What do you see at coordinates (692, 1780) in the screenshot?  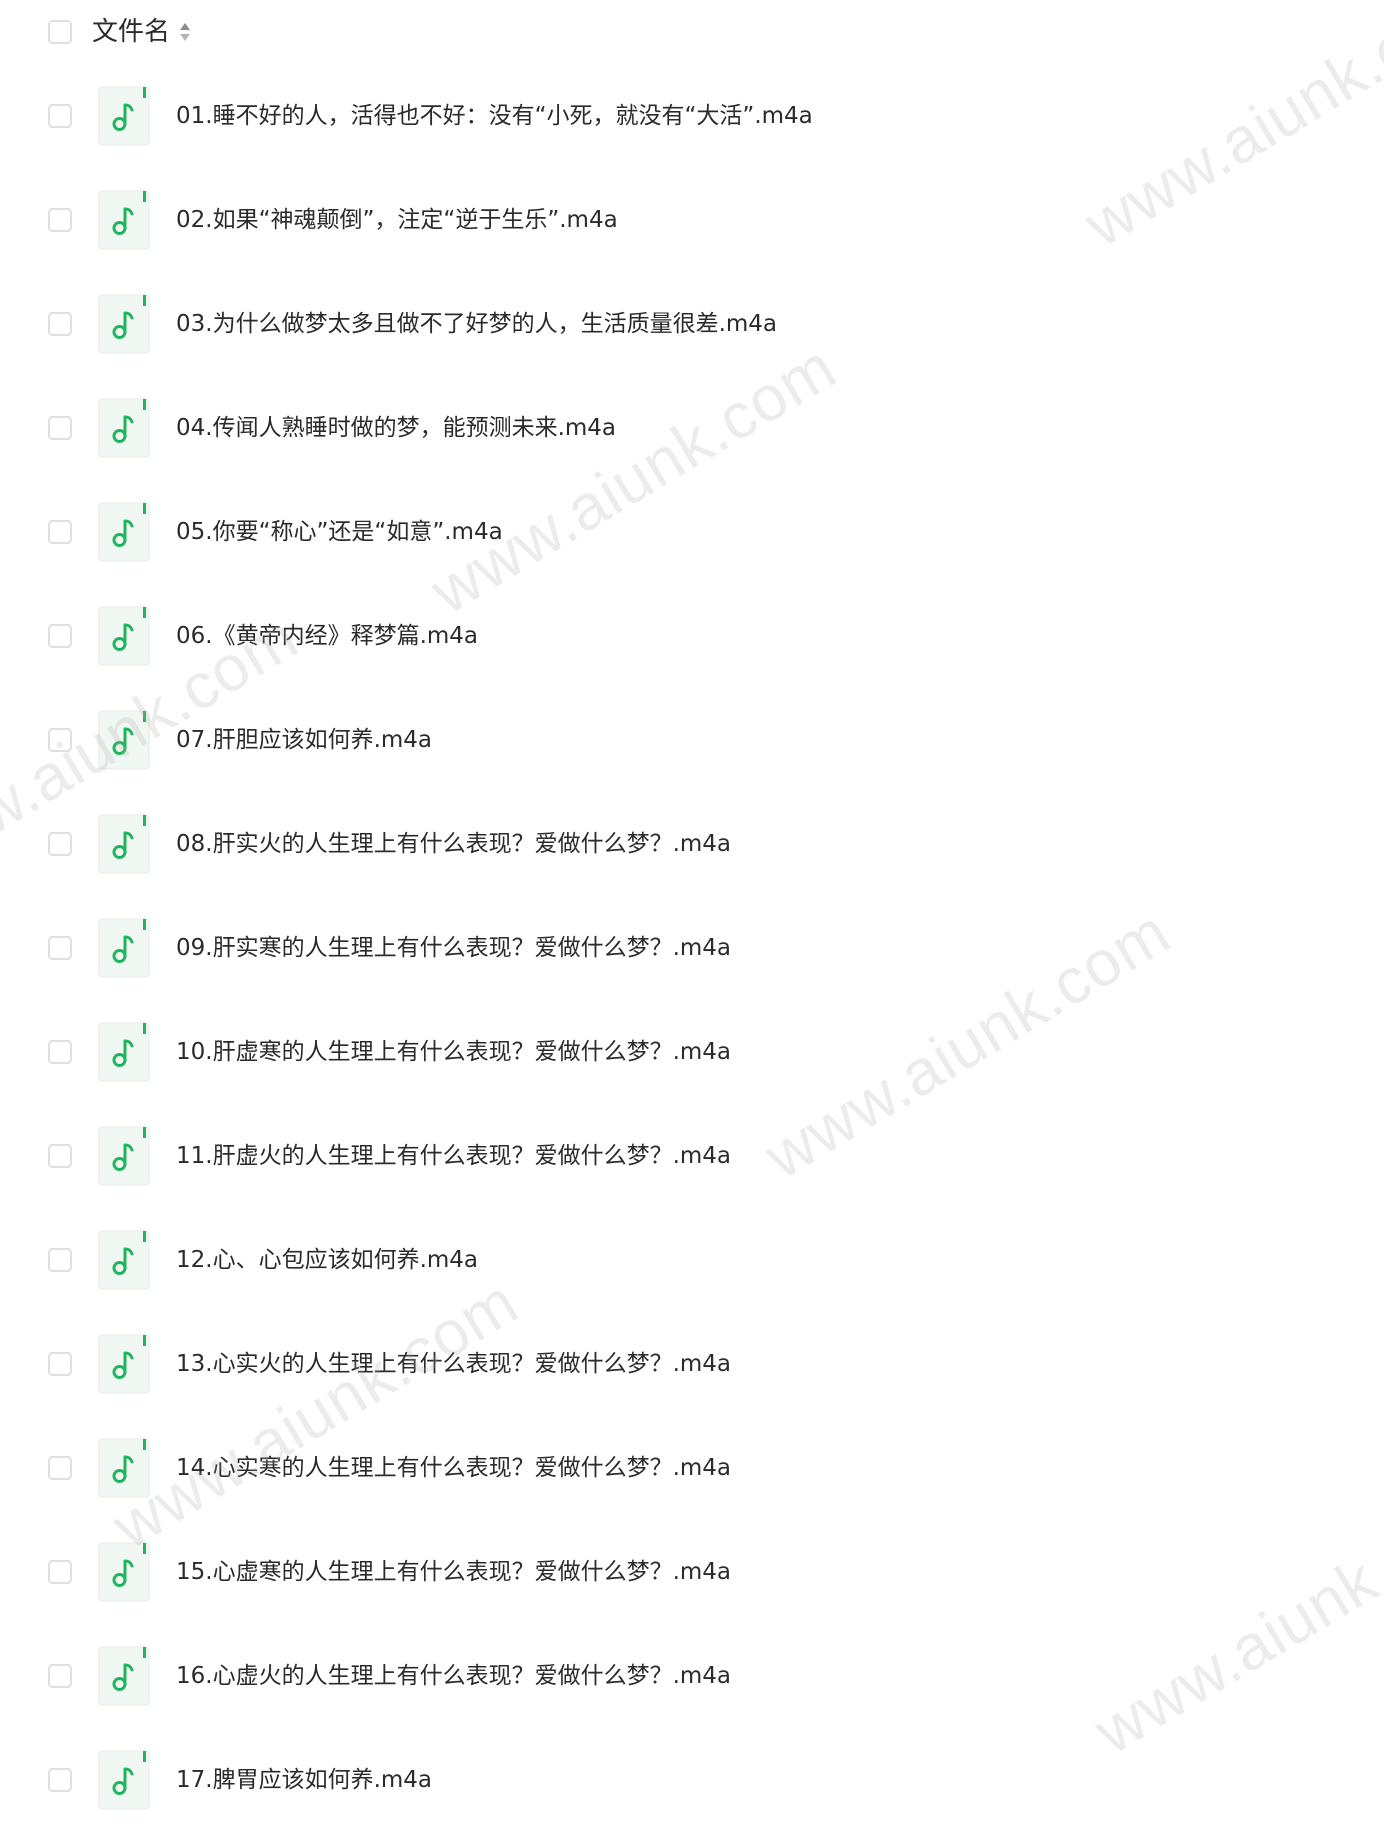 I see `file-row: 17.脾胃应该如何养.m4a` at bounding box center [692, 1780].